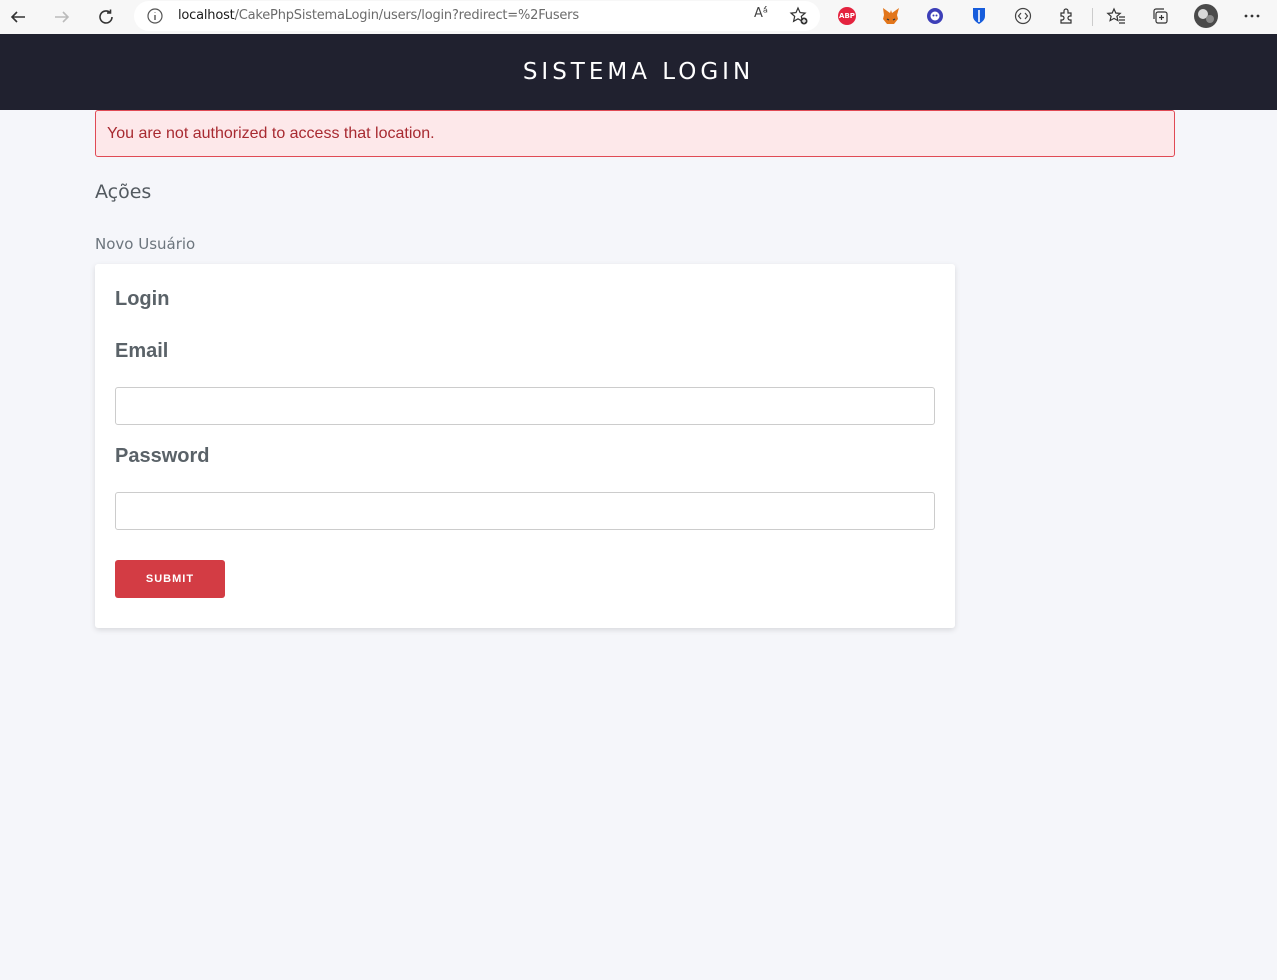 This screenshot has height=980, width=1277. I want to click on forward-button, so click(62, 17).